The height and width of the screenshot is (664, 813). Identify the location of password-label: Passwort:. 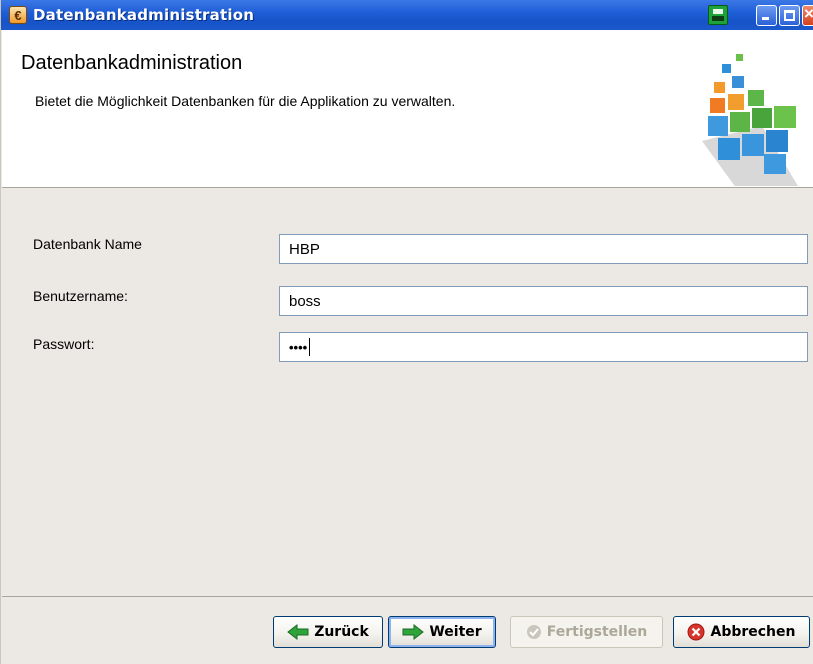
(64, 344).